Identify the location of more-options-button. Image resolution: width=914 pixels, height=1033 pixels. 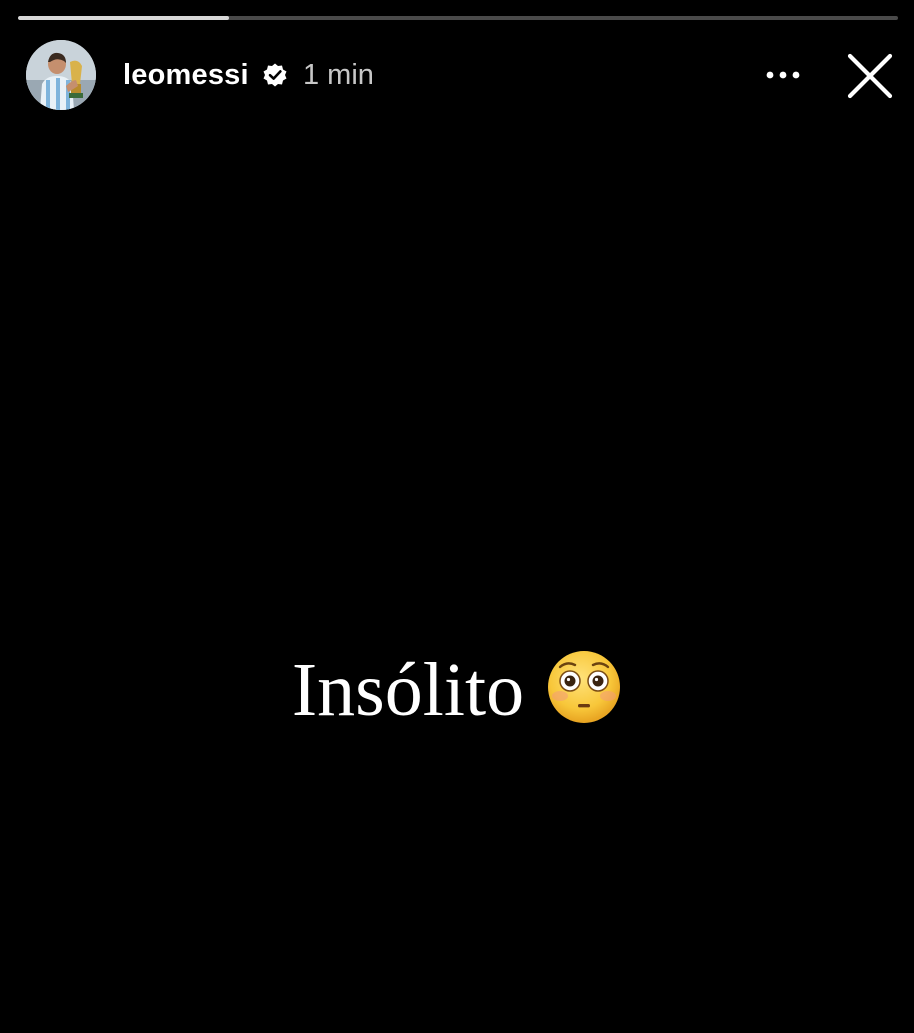
(783, 75).